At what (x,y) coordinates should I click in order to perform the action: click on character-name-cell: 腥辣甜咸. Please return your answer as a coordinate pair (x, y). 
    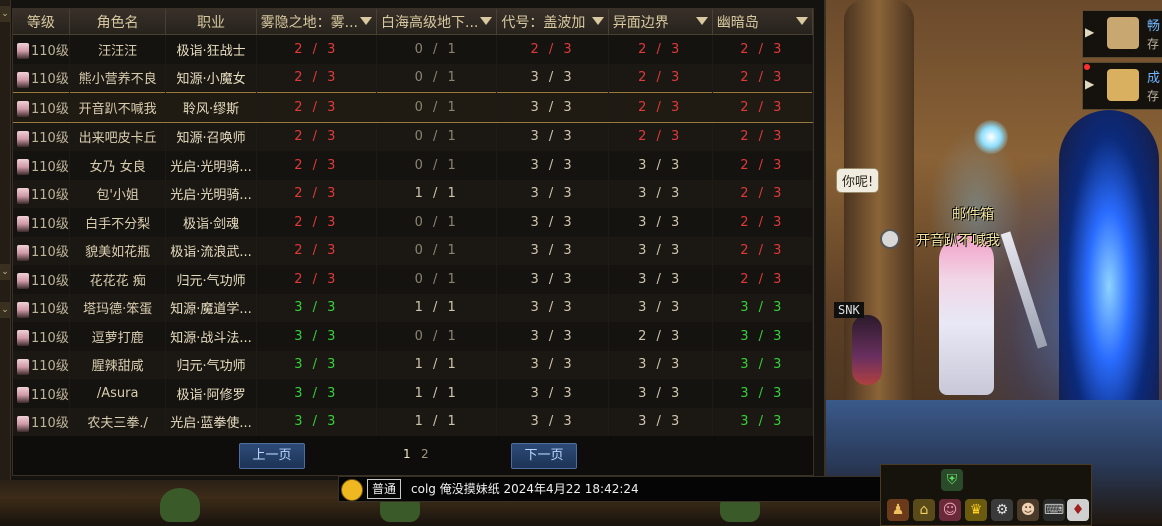
    Looking at the image, I should click on (118, 364).